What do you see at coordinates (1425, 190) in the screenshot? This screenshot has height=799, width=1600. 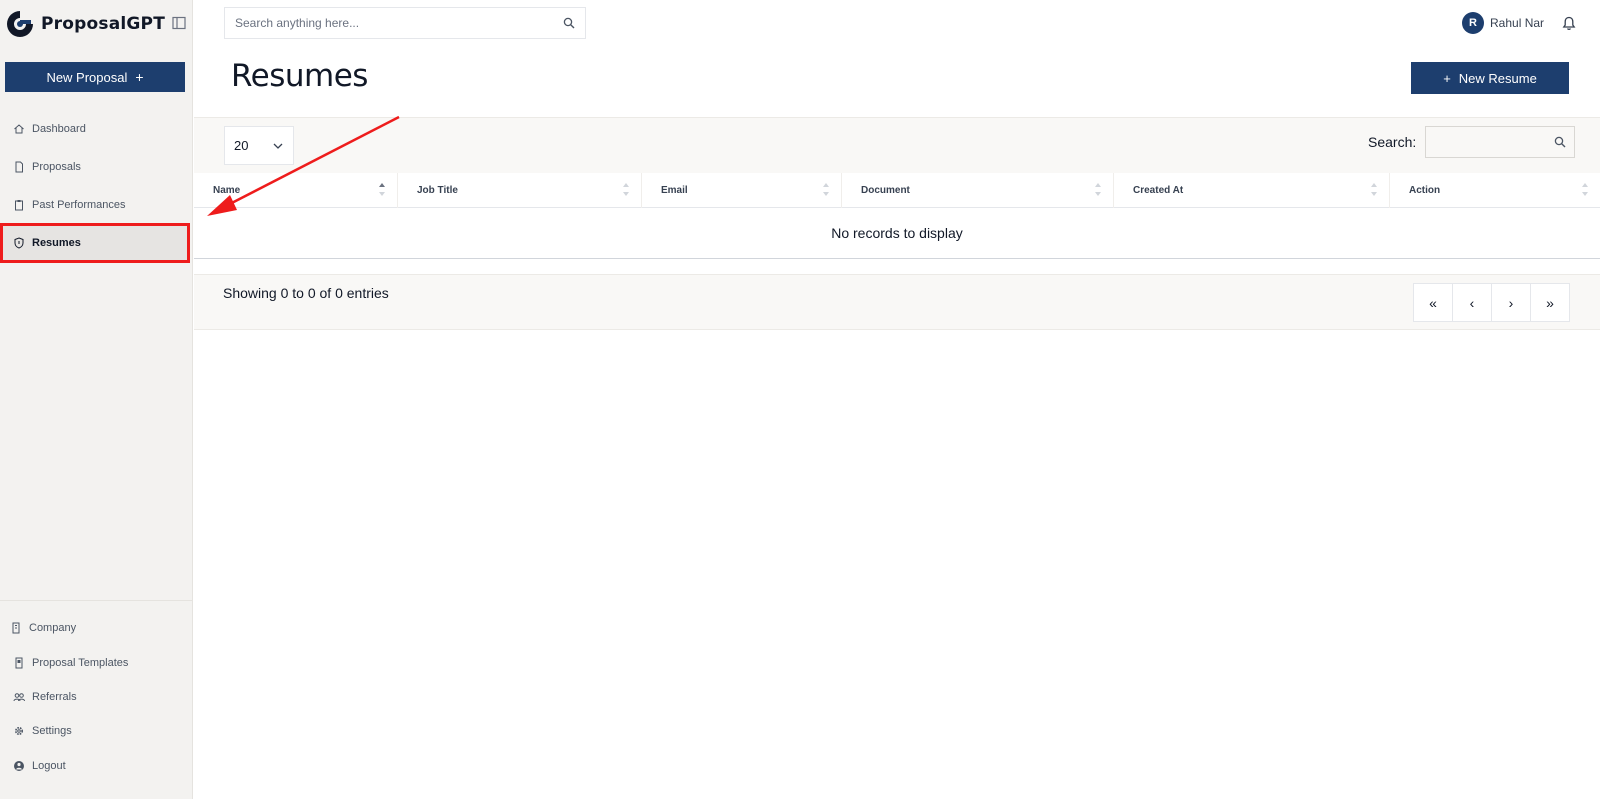 I see `column-label: Action` at bounding box center [1425, 190].